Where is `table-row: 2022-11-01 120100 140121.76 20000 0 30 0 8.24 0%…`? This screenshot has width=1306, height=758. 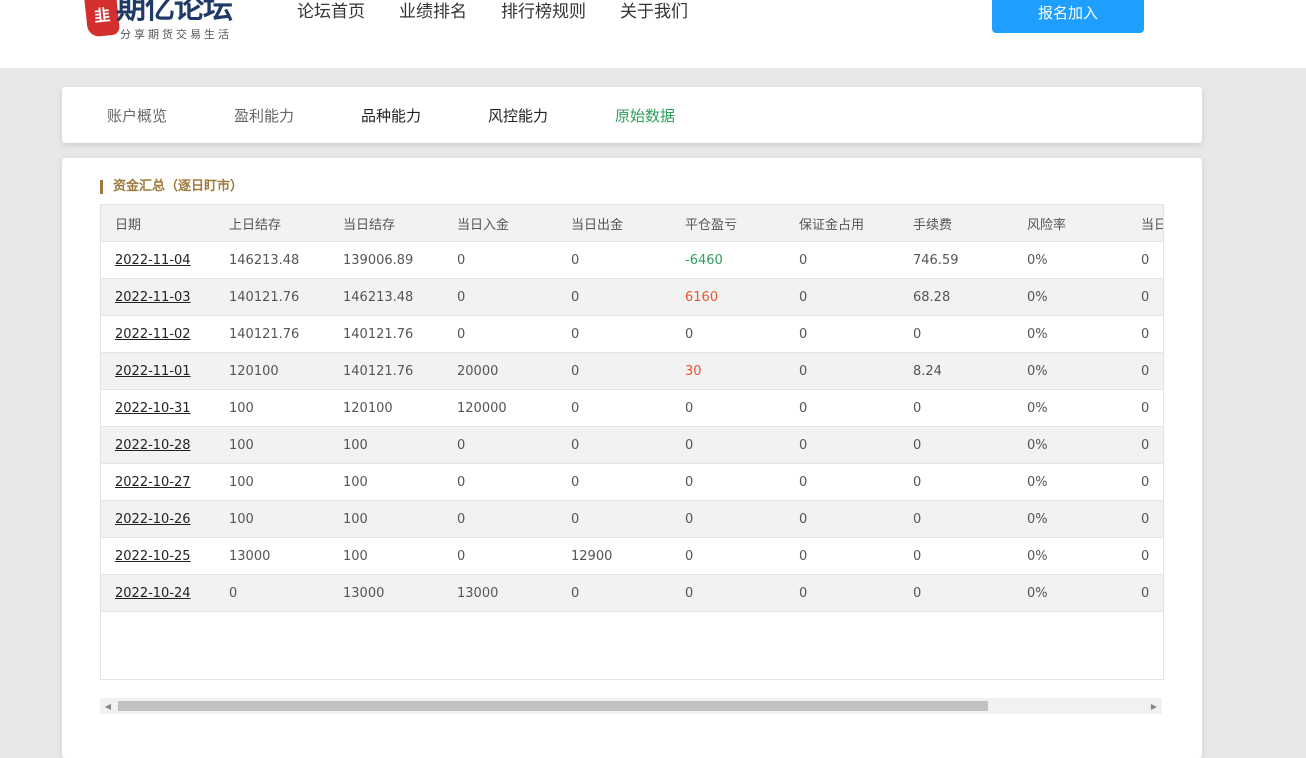
table-row: 2022-11-01 120100 140121.76 20000 0 30 0 8.24 0%… is located at coordinates (632, 371).